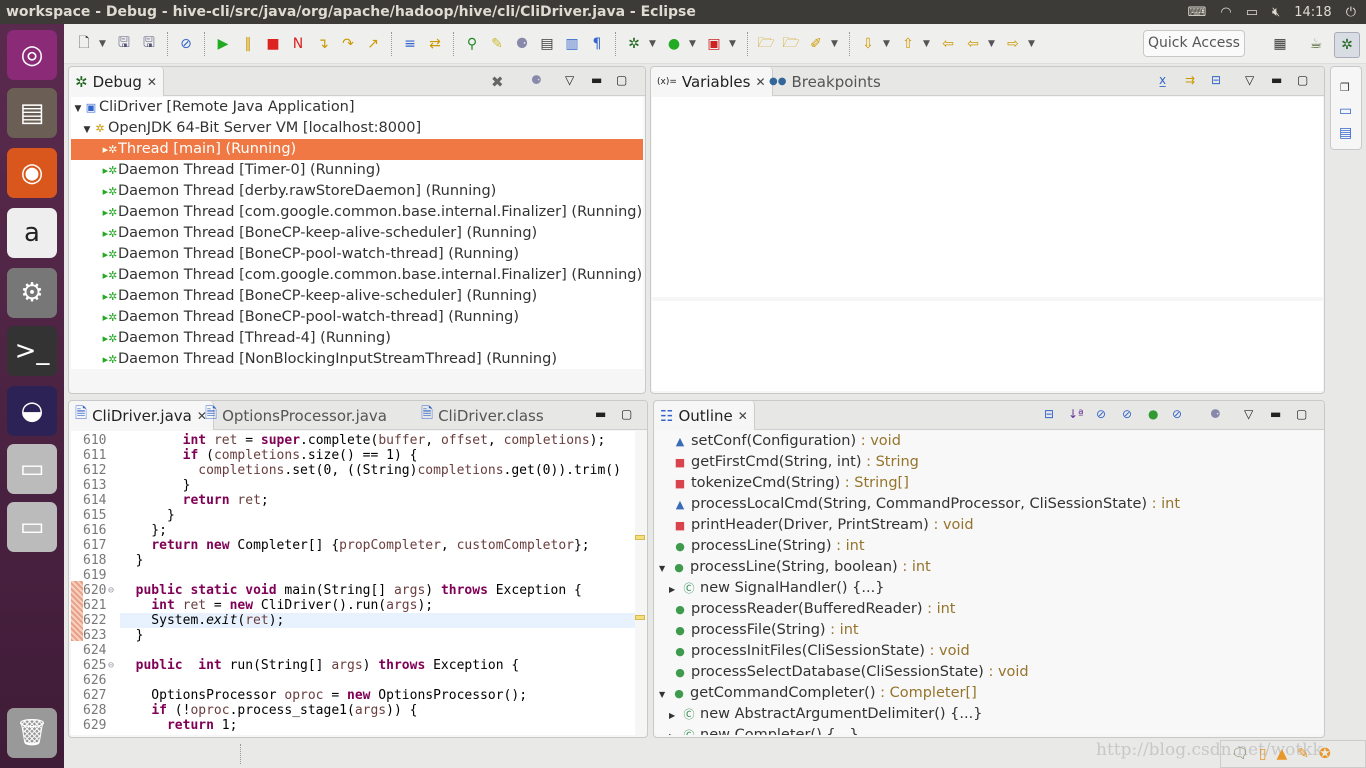  I want to click on variables-detail-pane, so click(987, 346).